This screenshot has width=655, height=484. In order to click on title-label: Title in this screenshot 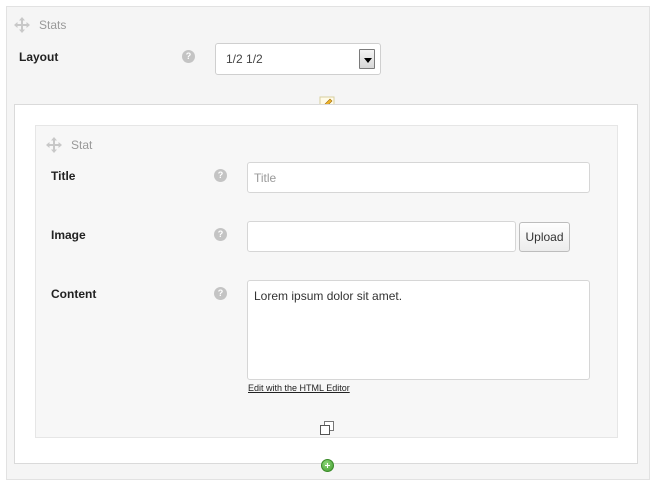, I will do `click(63, 176)`.